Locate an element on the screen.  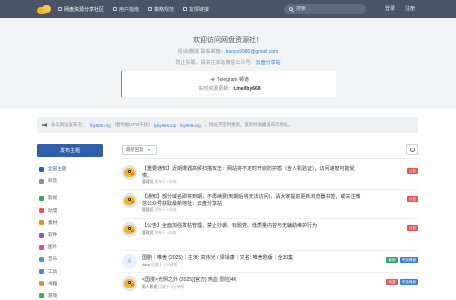
sidebar-item: 工具 is located at coordinates (70, 272).